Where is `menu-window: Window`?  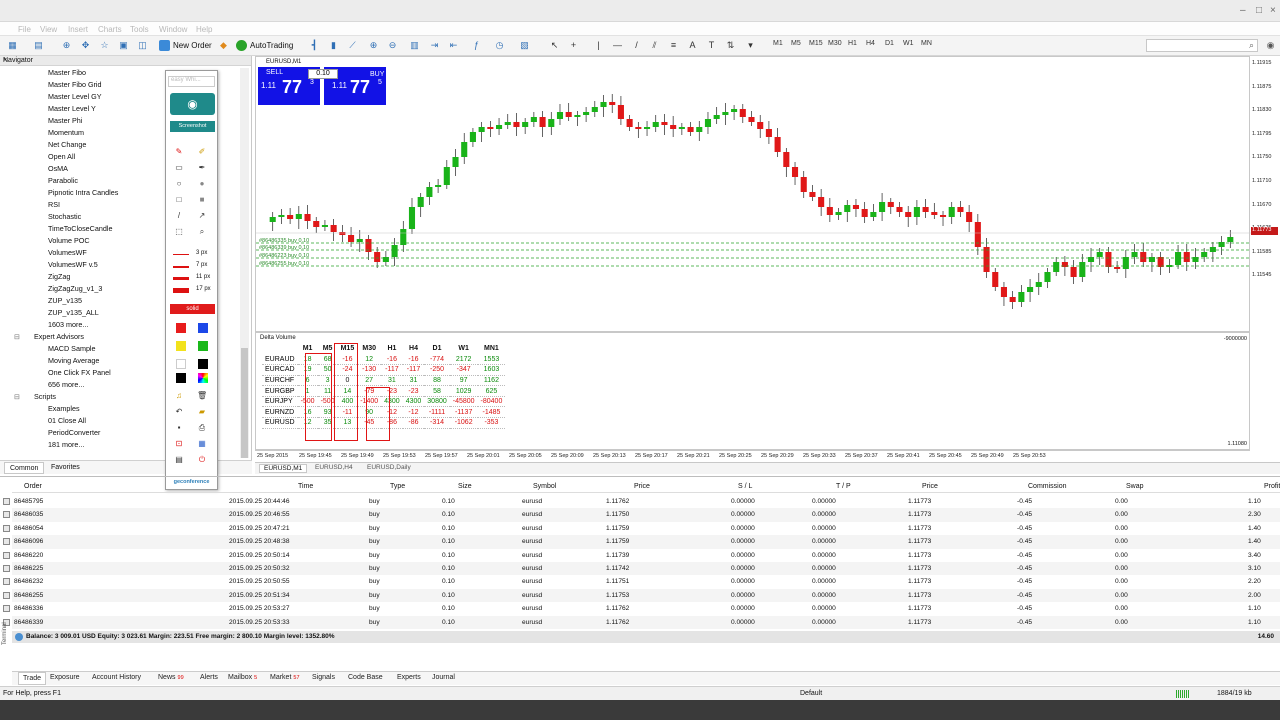
menu-window: Window is located at coordinates (173, 29).